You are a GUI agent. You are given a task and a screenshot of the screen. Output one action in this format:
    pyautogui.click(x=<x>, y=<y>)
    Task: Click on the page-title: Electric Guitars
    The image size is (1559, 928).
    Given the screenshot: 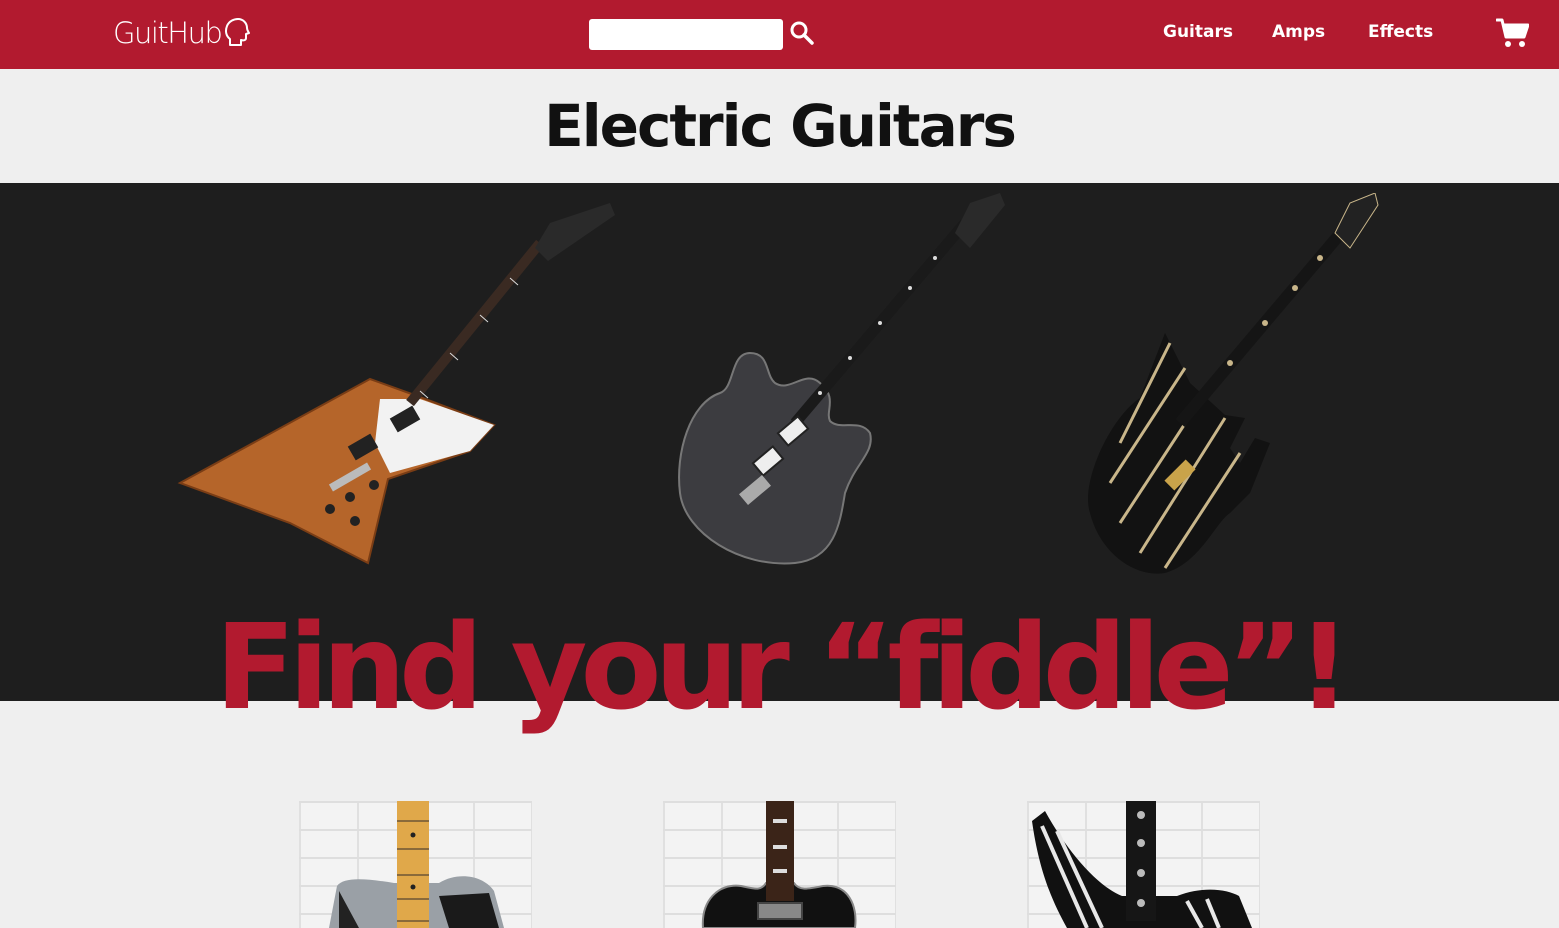 What is the action you would take?
    pyautogui.click(x=780, y=126)
    